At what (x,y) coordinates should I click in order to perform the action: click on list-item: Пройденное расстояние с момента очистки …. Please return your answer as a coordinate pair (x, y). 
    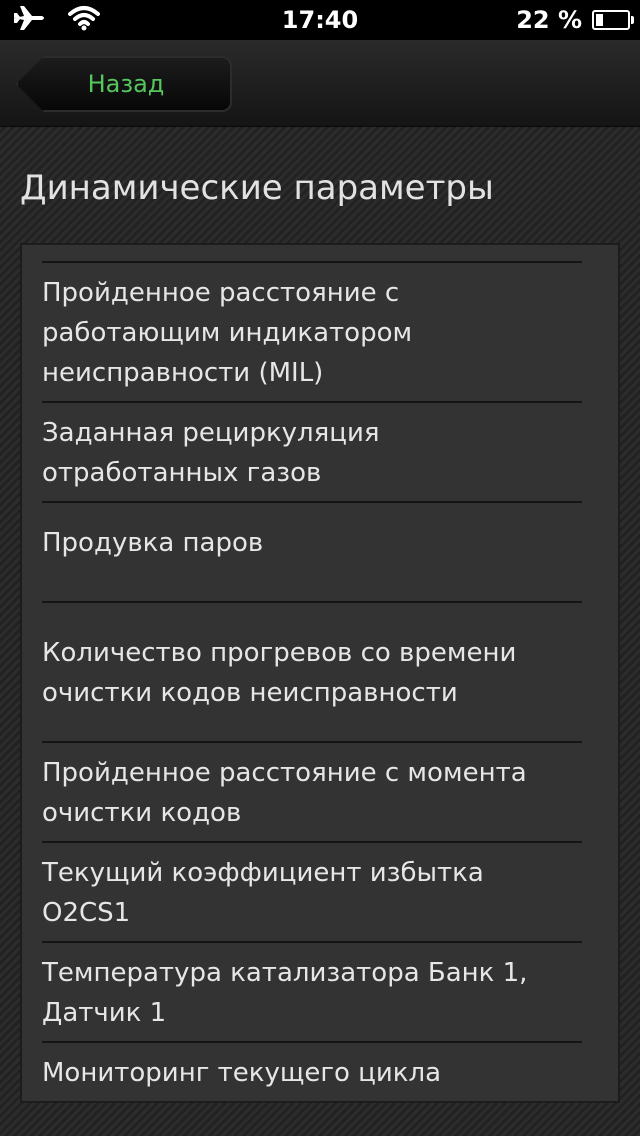
    Looking at the image, I should click on (312, 791).